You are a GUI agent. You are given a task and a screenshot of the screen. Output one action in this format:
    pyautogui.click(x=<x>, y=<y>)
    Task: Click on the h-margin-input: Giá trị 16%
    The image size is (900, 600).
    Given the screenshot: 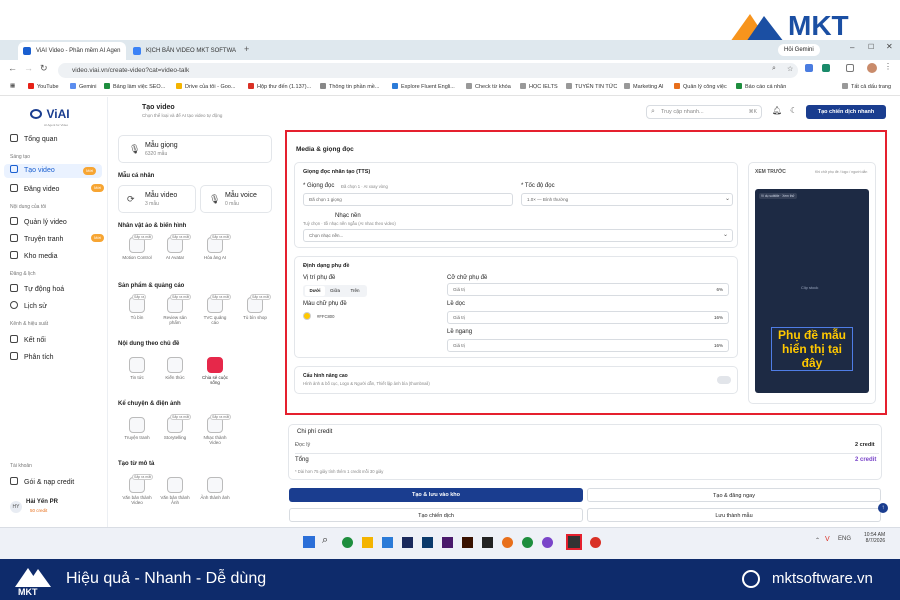 What is the action you would take?
    pyautogui.click(x=588, y=345)
    